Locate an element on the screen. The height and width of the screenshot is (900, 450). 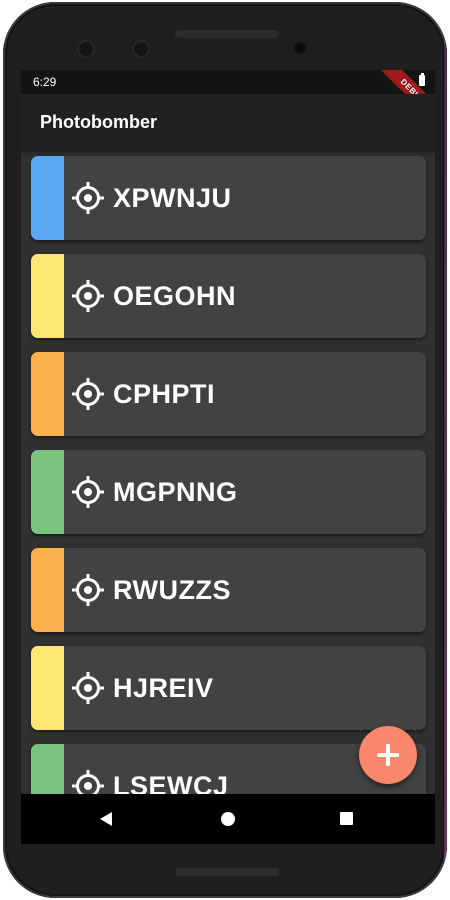
earpiece-speaker is located at coordinates (227, 34).